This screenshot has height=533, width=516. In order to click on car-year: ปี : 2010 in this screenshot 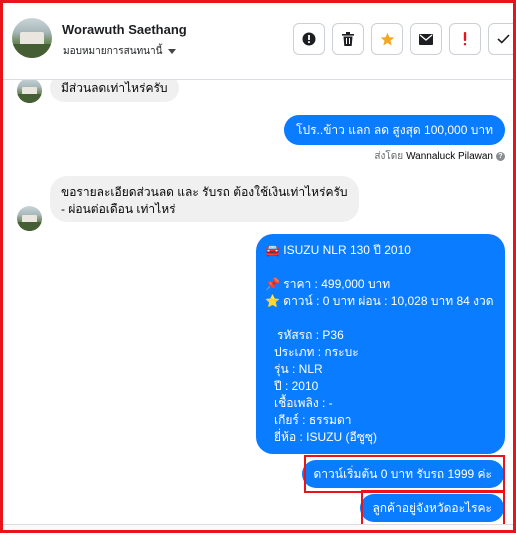, I will do `click(296, 386)`.